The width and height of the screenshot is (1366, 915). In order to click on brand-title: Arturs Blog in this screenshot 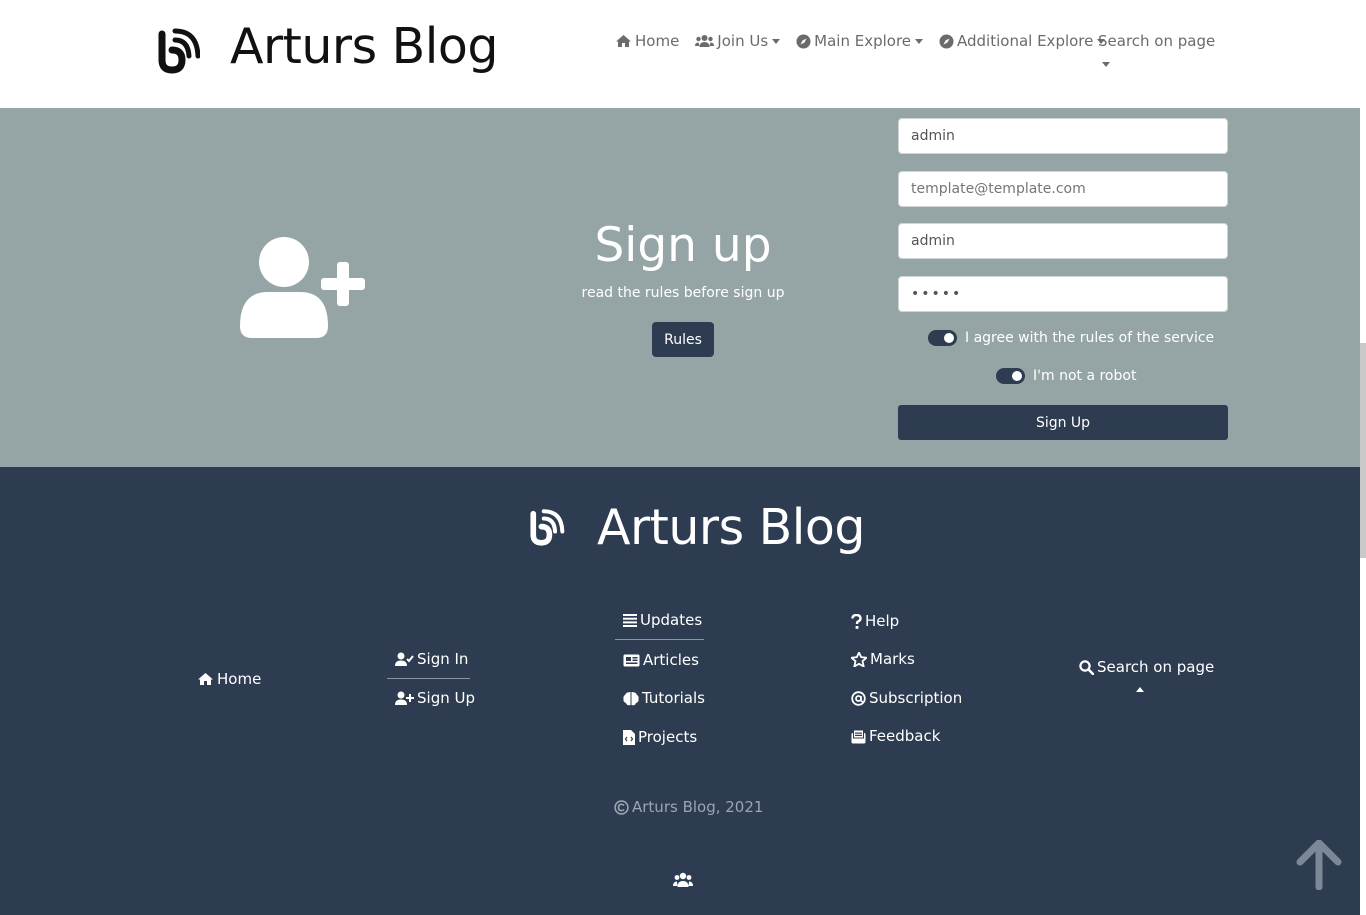, I will do `click(364, 46)`.